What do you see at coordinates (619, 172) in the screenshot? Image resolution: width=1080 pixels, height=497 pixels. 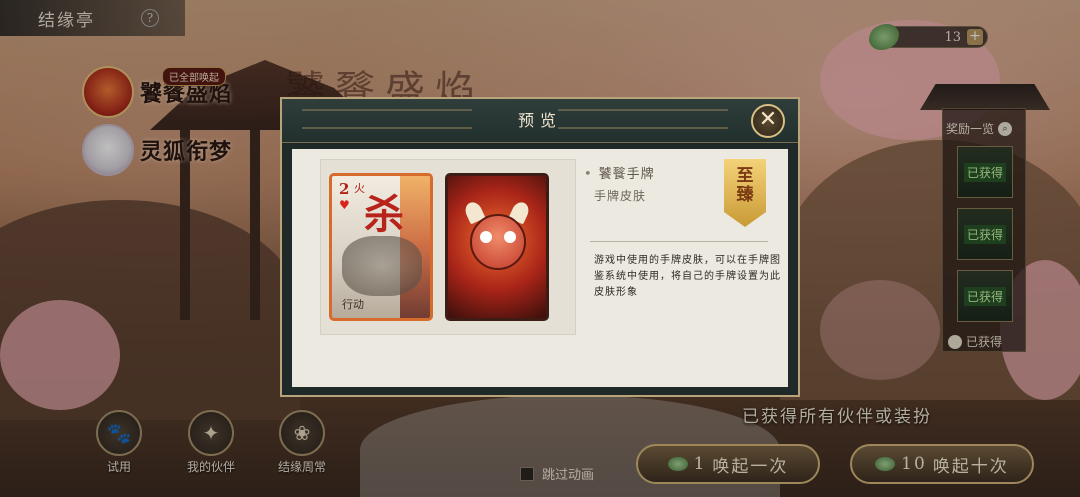 I see `item-name: 饕餮手牌` at bounding box center [619, 172].